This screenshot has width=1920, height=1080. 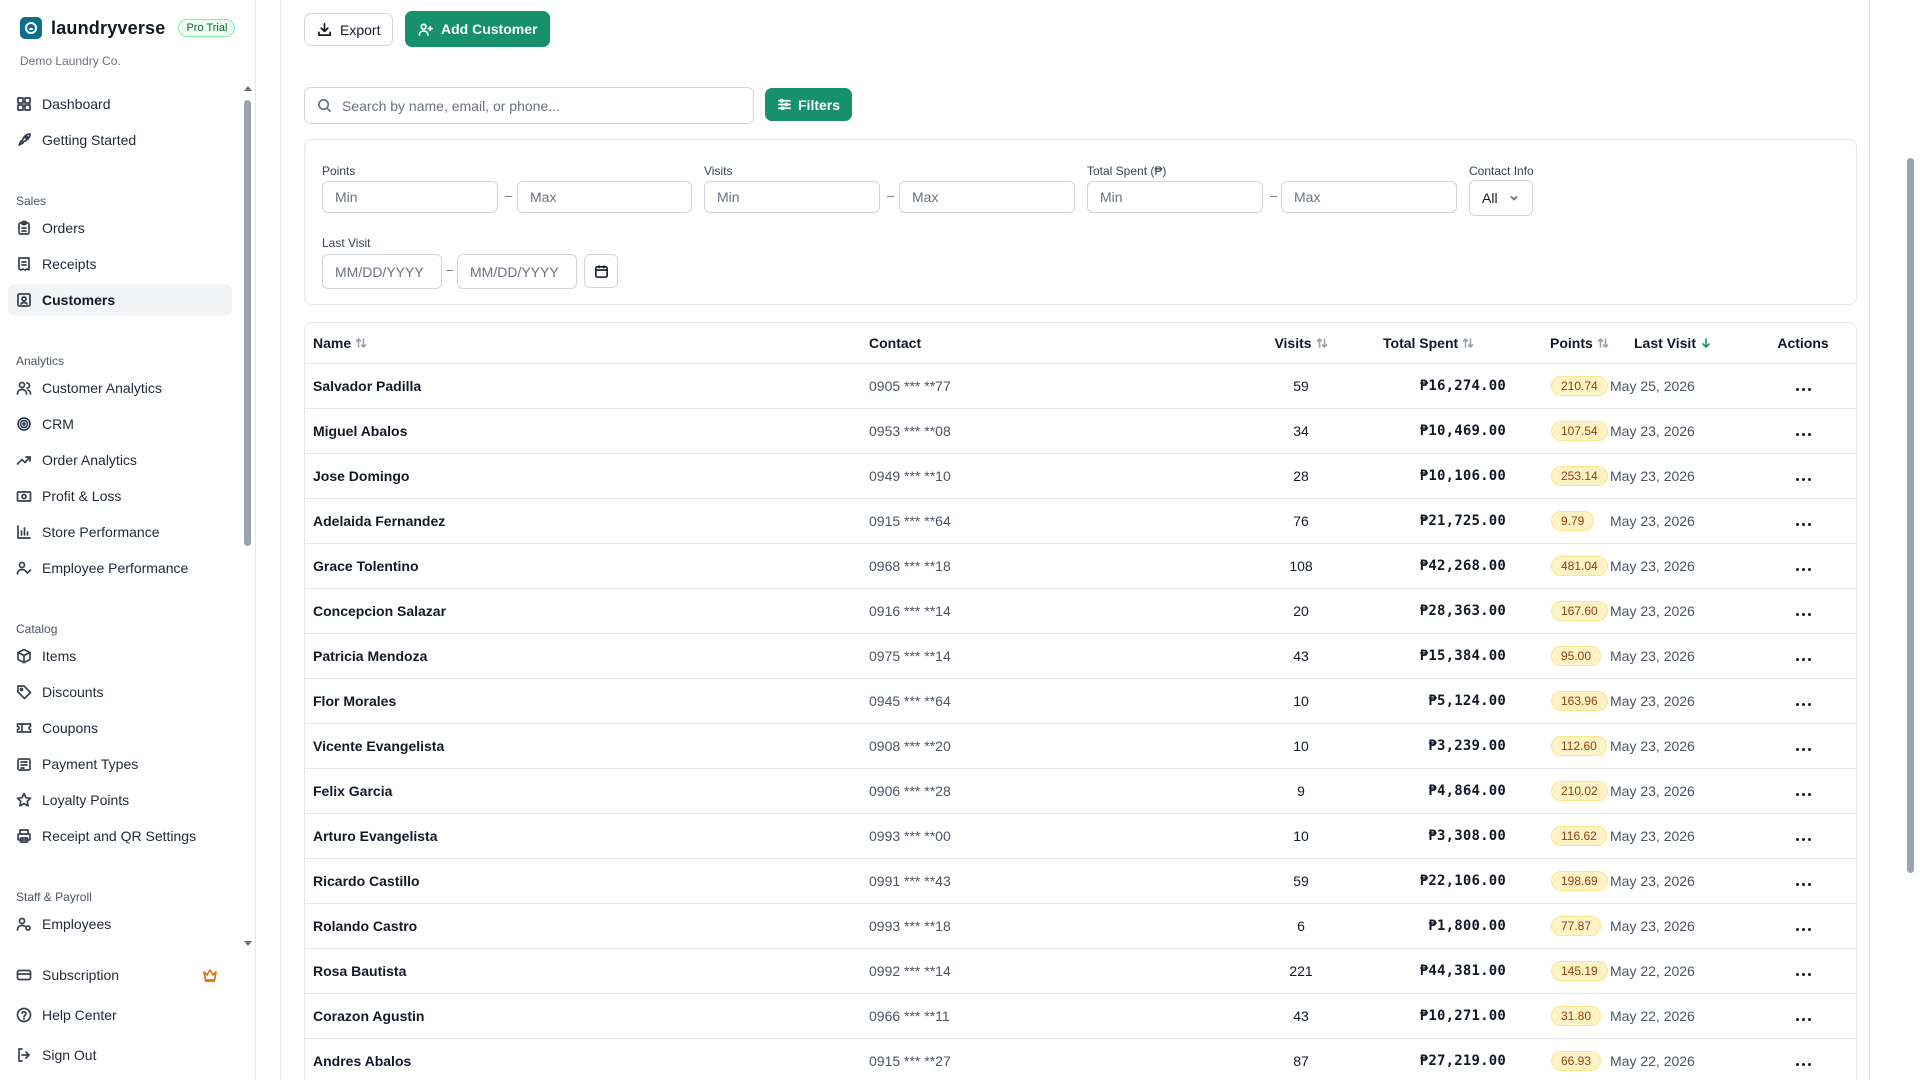 I want to click on customer-name: Flor Morales, so click(x=587, y=701).